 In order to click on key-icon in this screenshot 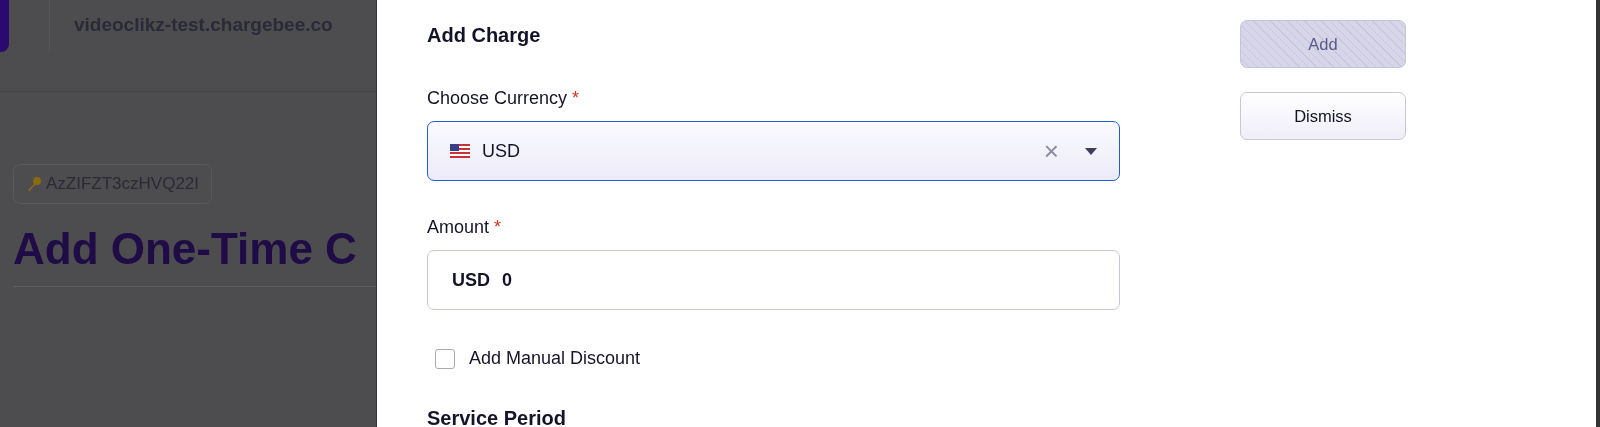, I will do `click(34, 184)`.